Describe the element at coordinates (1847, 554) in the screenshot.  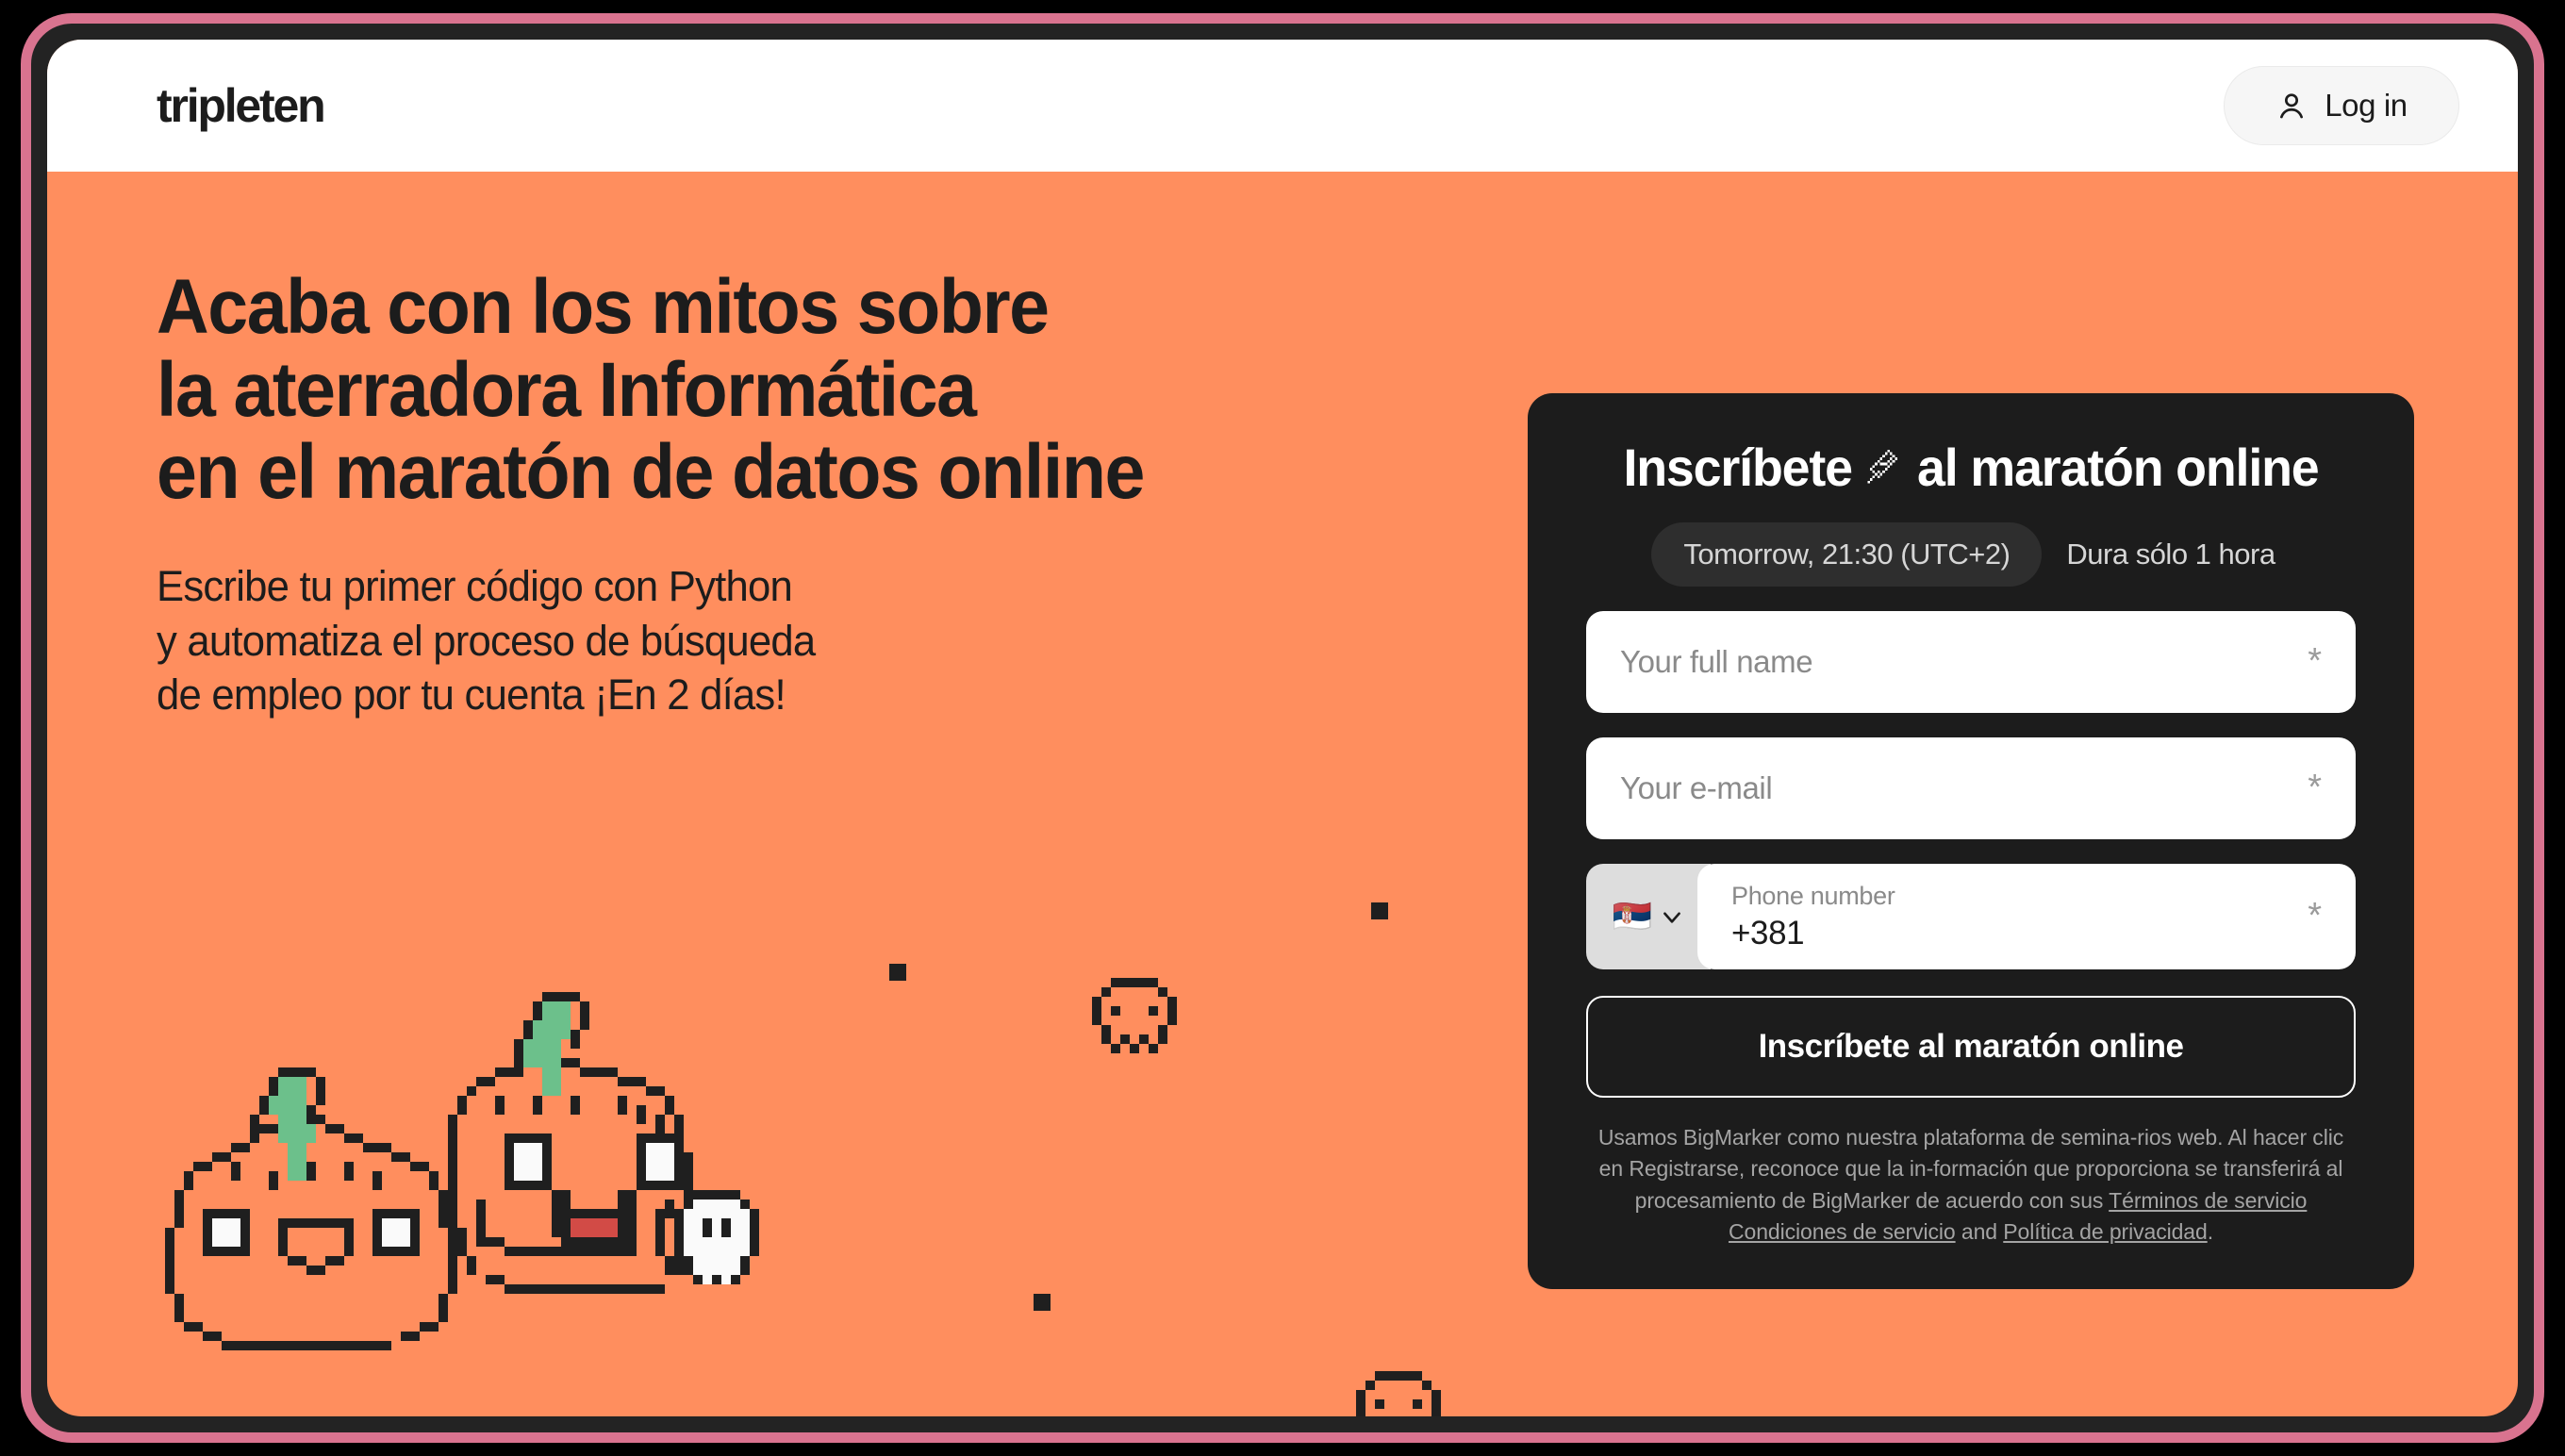
I see `event-time-badge: Tomorrow, 21:30 (UTC+2)` at that location.